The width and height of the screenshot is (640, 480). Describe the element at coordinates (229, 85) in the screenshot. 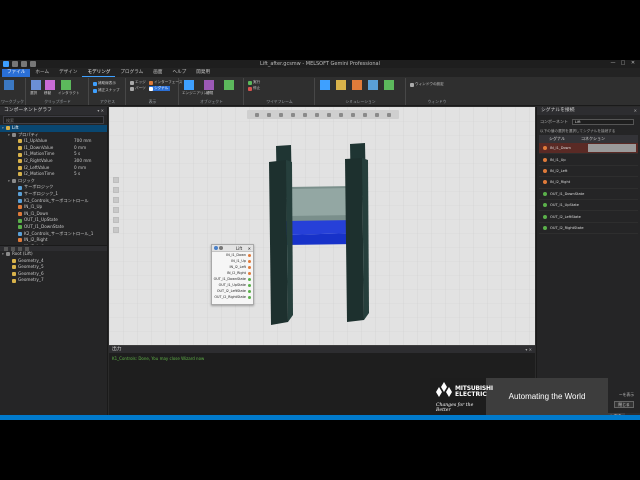

I see `object-icon` at that location.